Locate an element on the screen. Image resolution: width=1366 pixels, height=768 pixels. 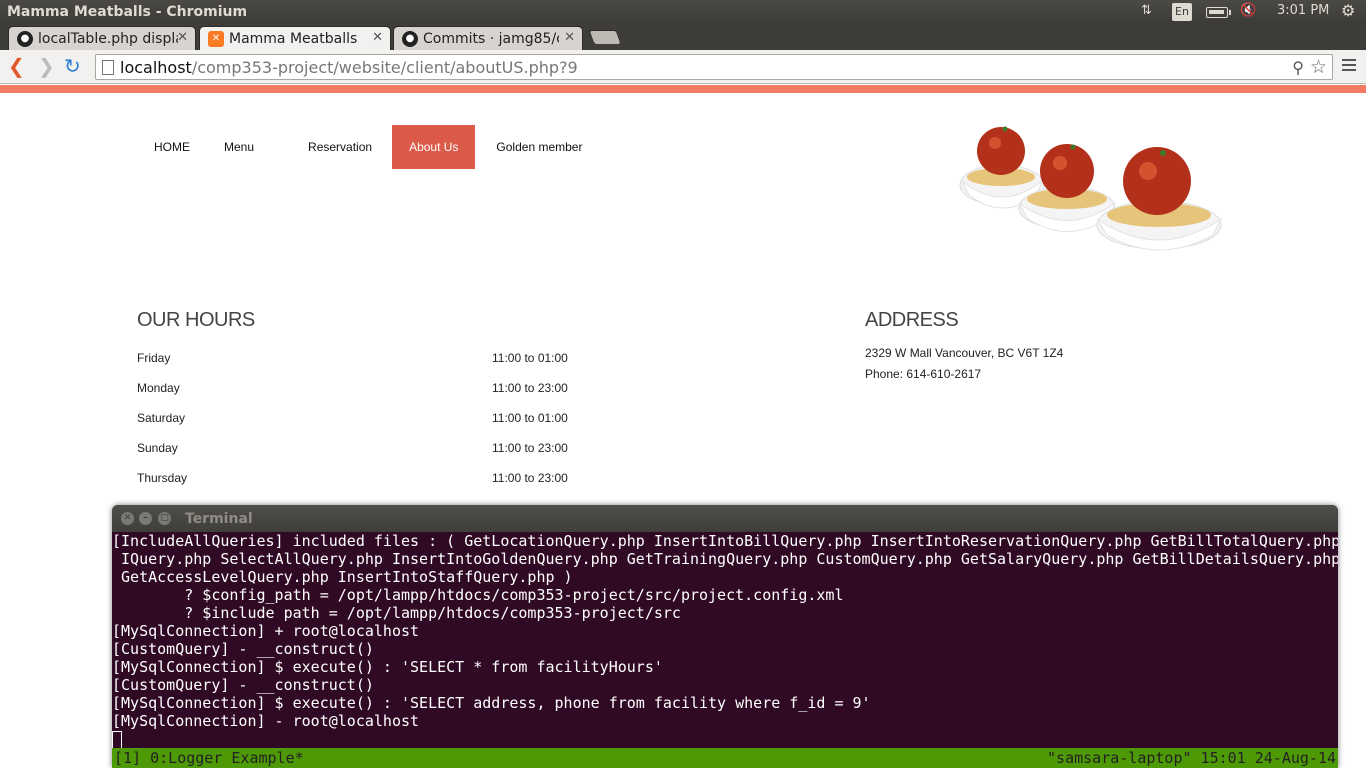
tab-commits: ● Commits · jamg85/cor ✕ is located at coordinates (488, 38).